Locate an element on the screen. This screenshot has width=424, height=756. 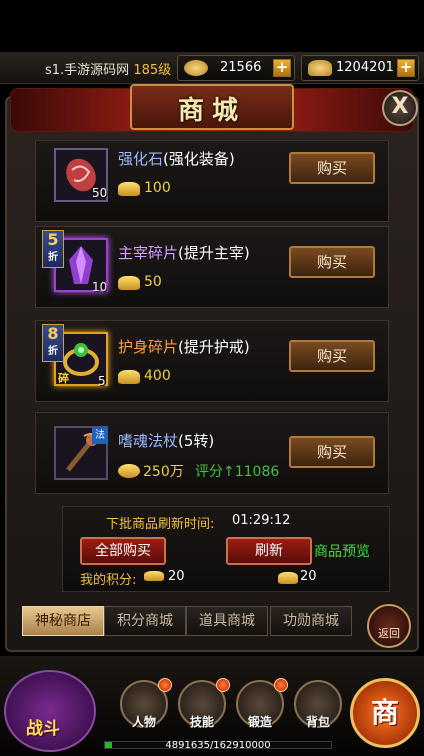
score-display: 评分↑11086 is located at coordinates (237, 471).